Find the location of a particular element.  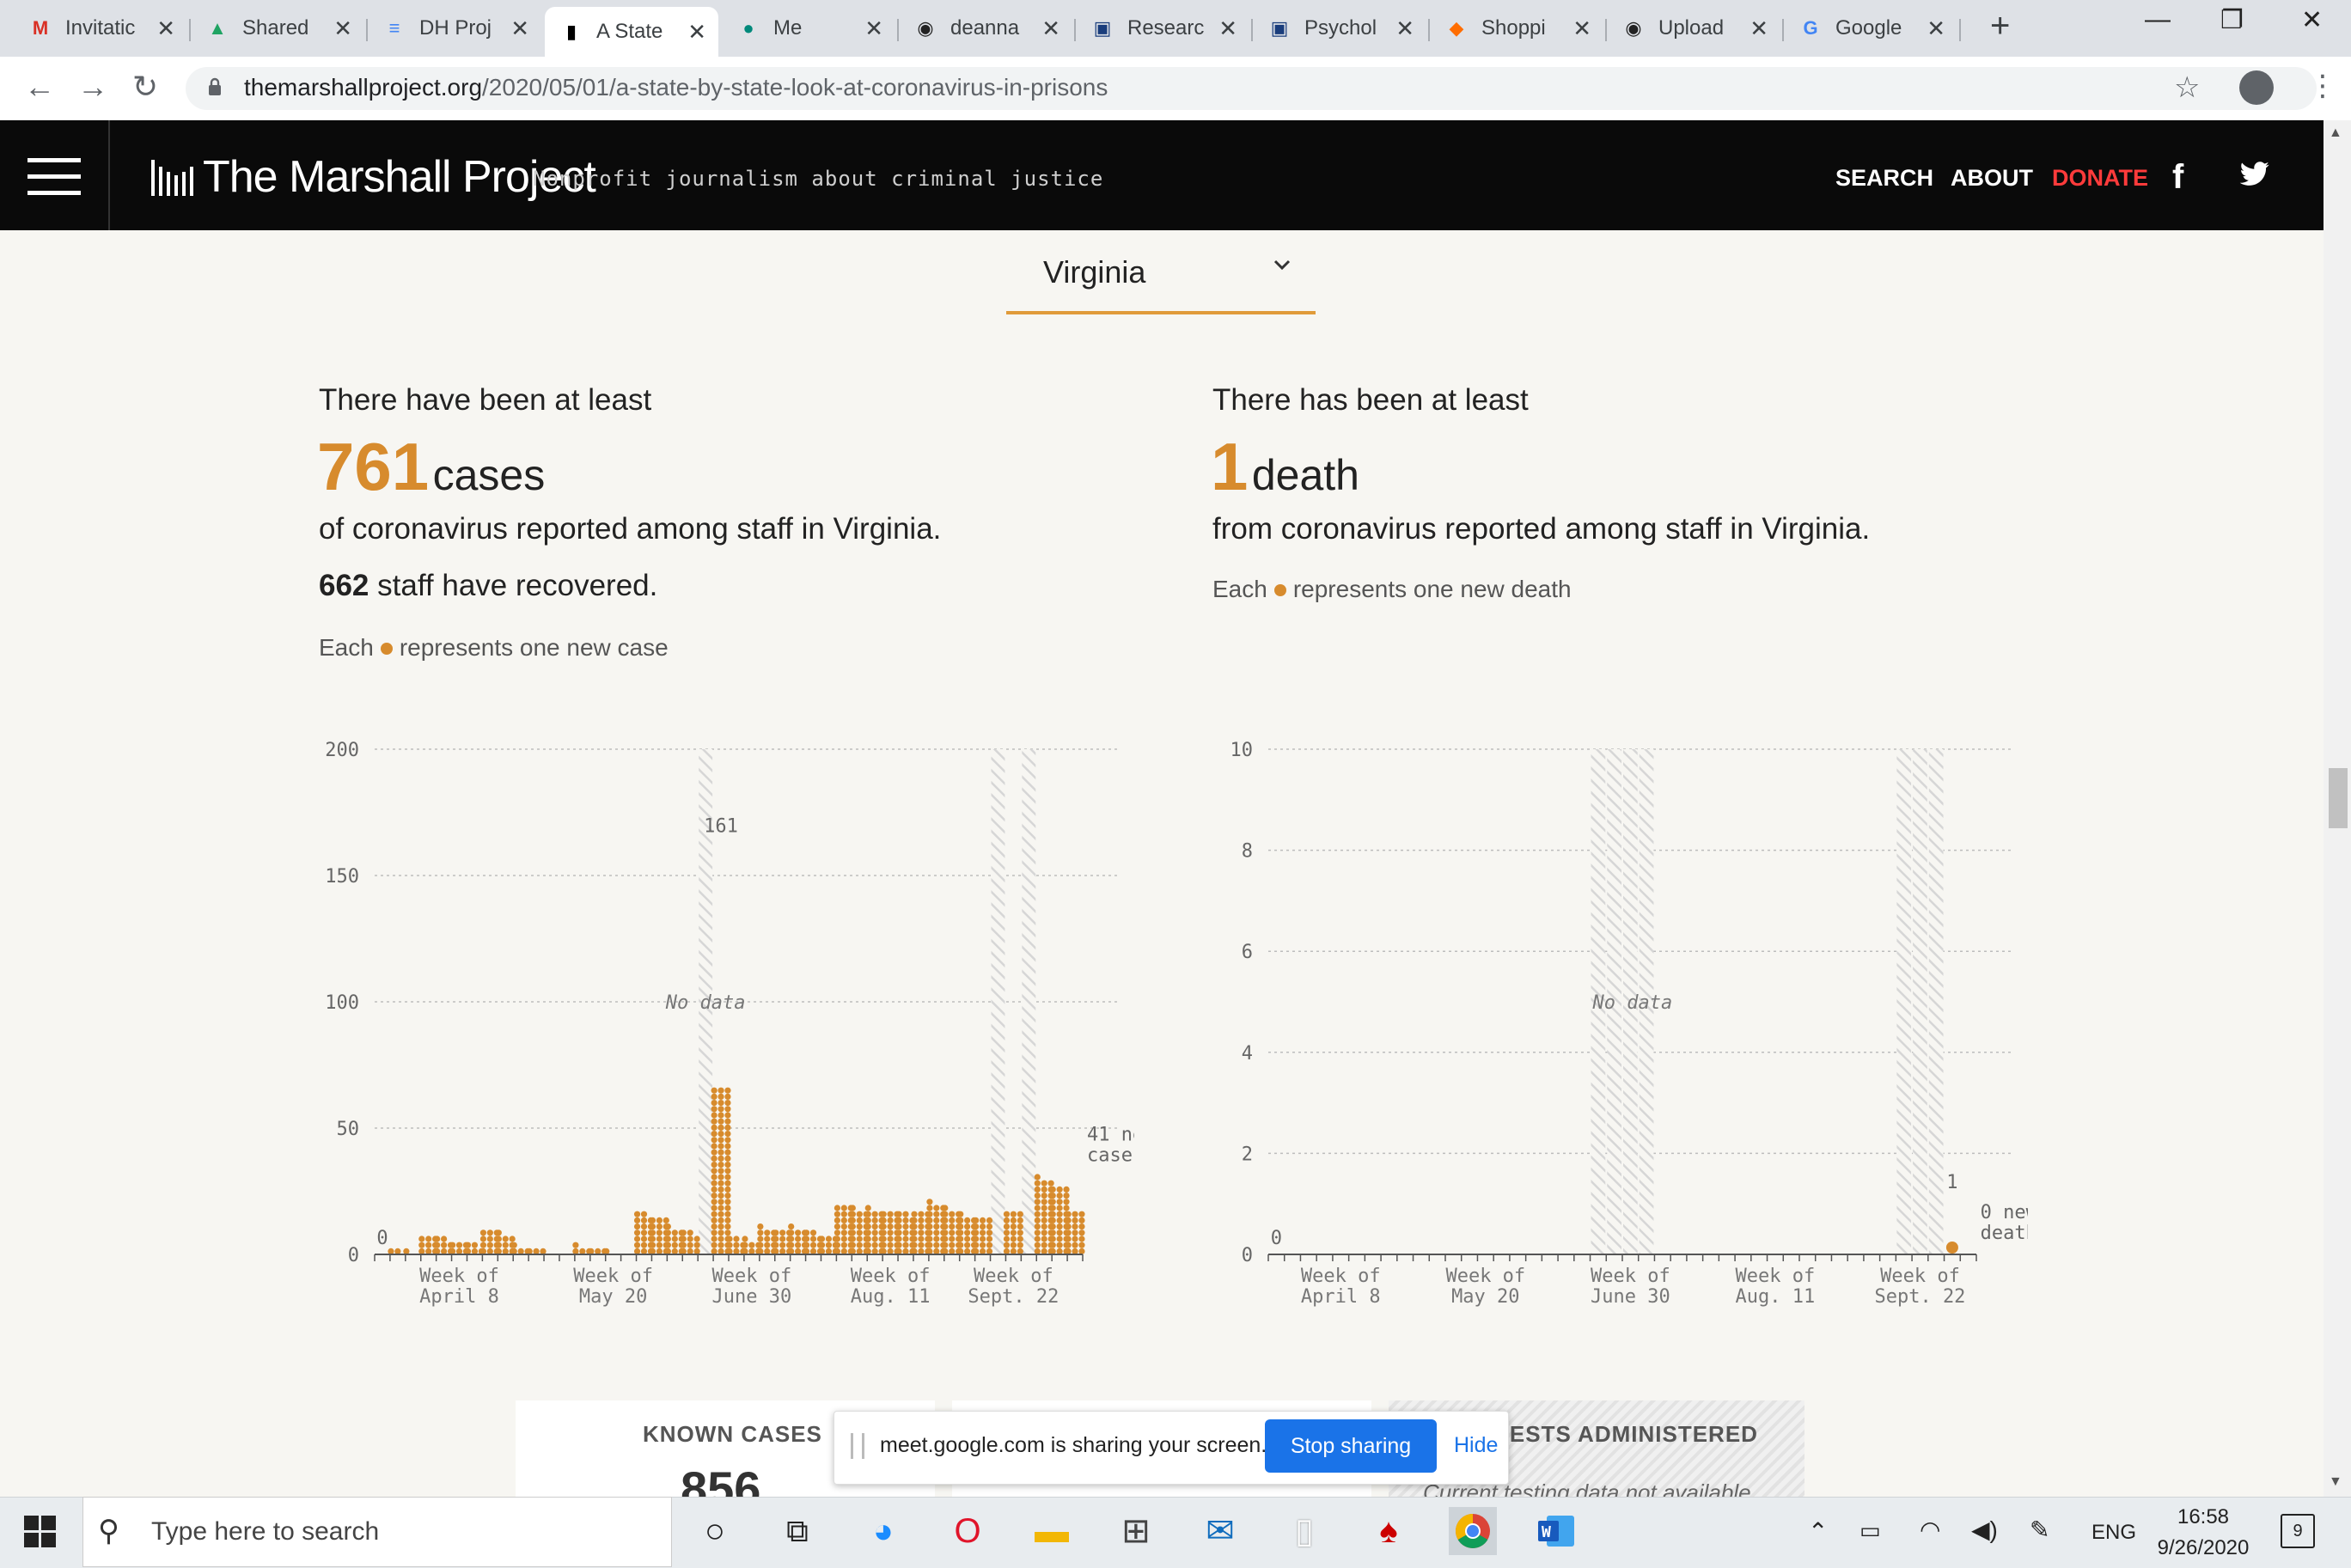

browser-tab: ◉ deanna ✕ is located at coordinates (985, 28).